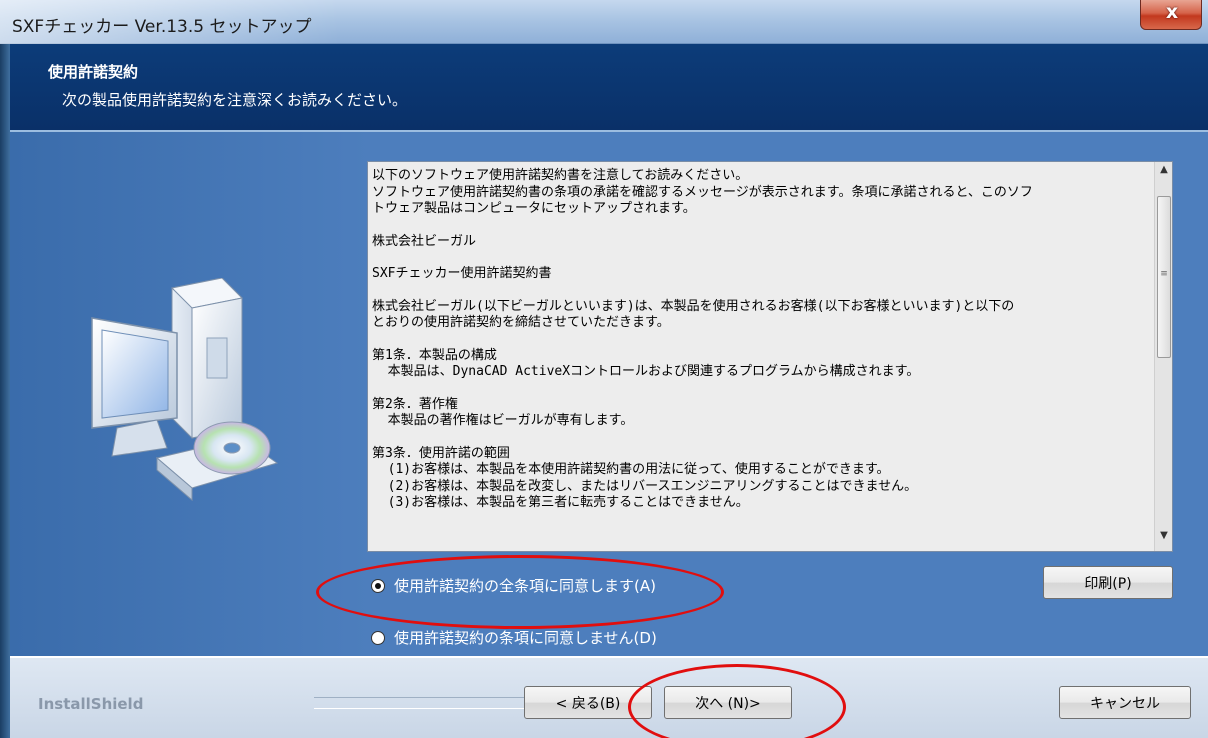 The width and height of the screenshot is (1208, 738). What do you see at coordinates (1164, 173) in the screenshot?
I see `scroll-up-icon: ▲` at bounding box center [1164, 173].